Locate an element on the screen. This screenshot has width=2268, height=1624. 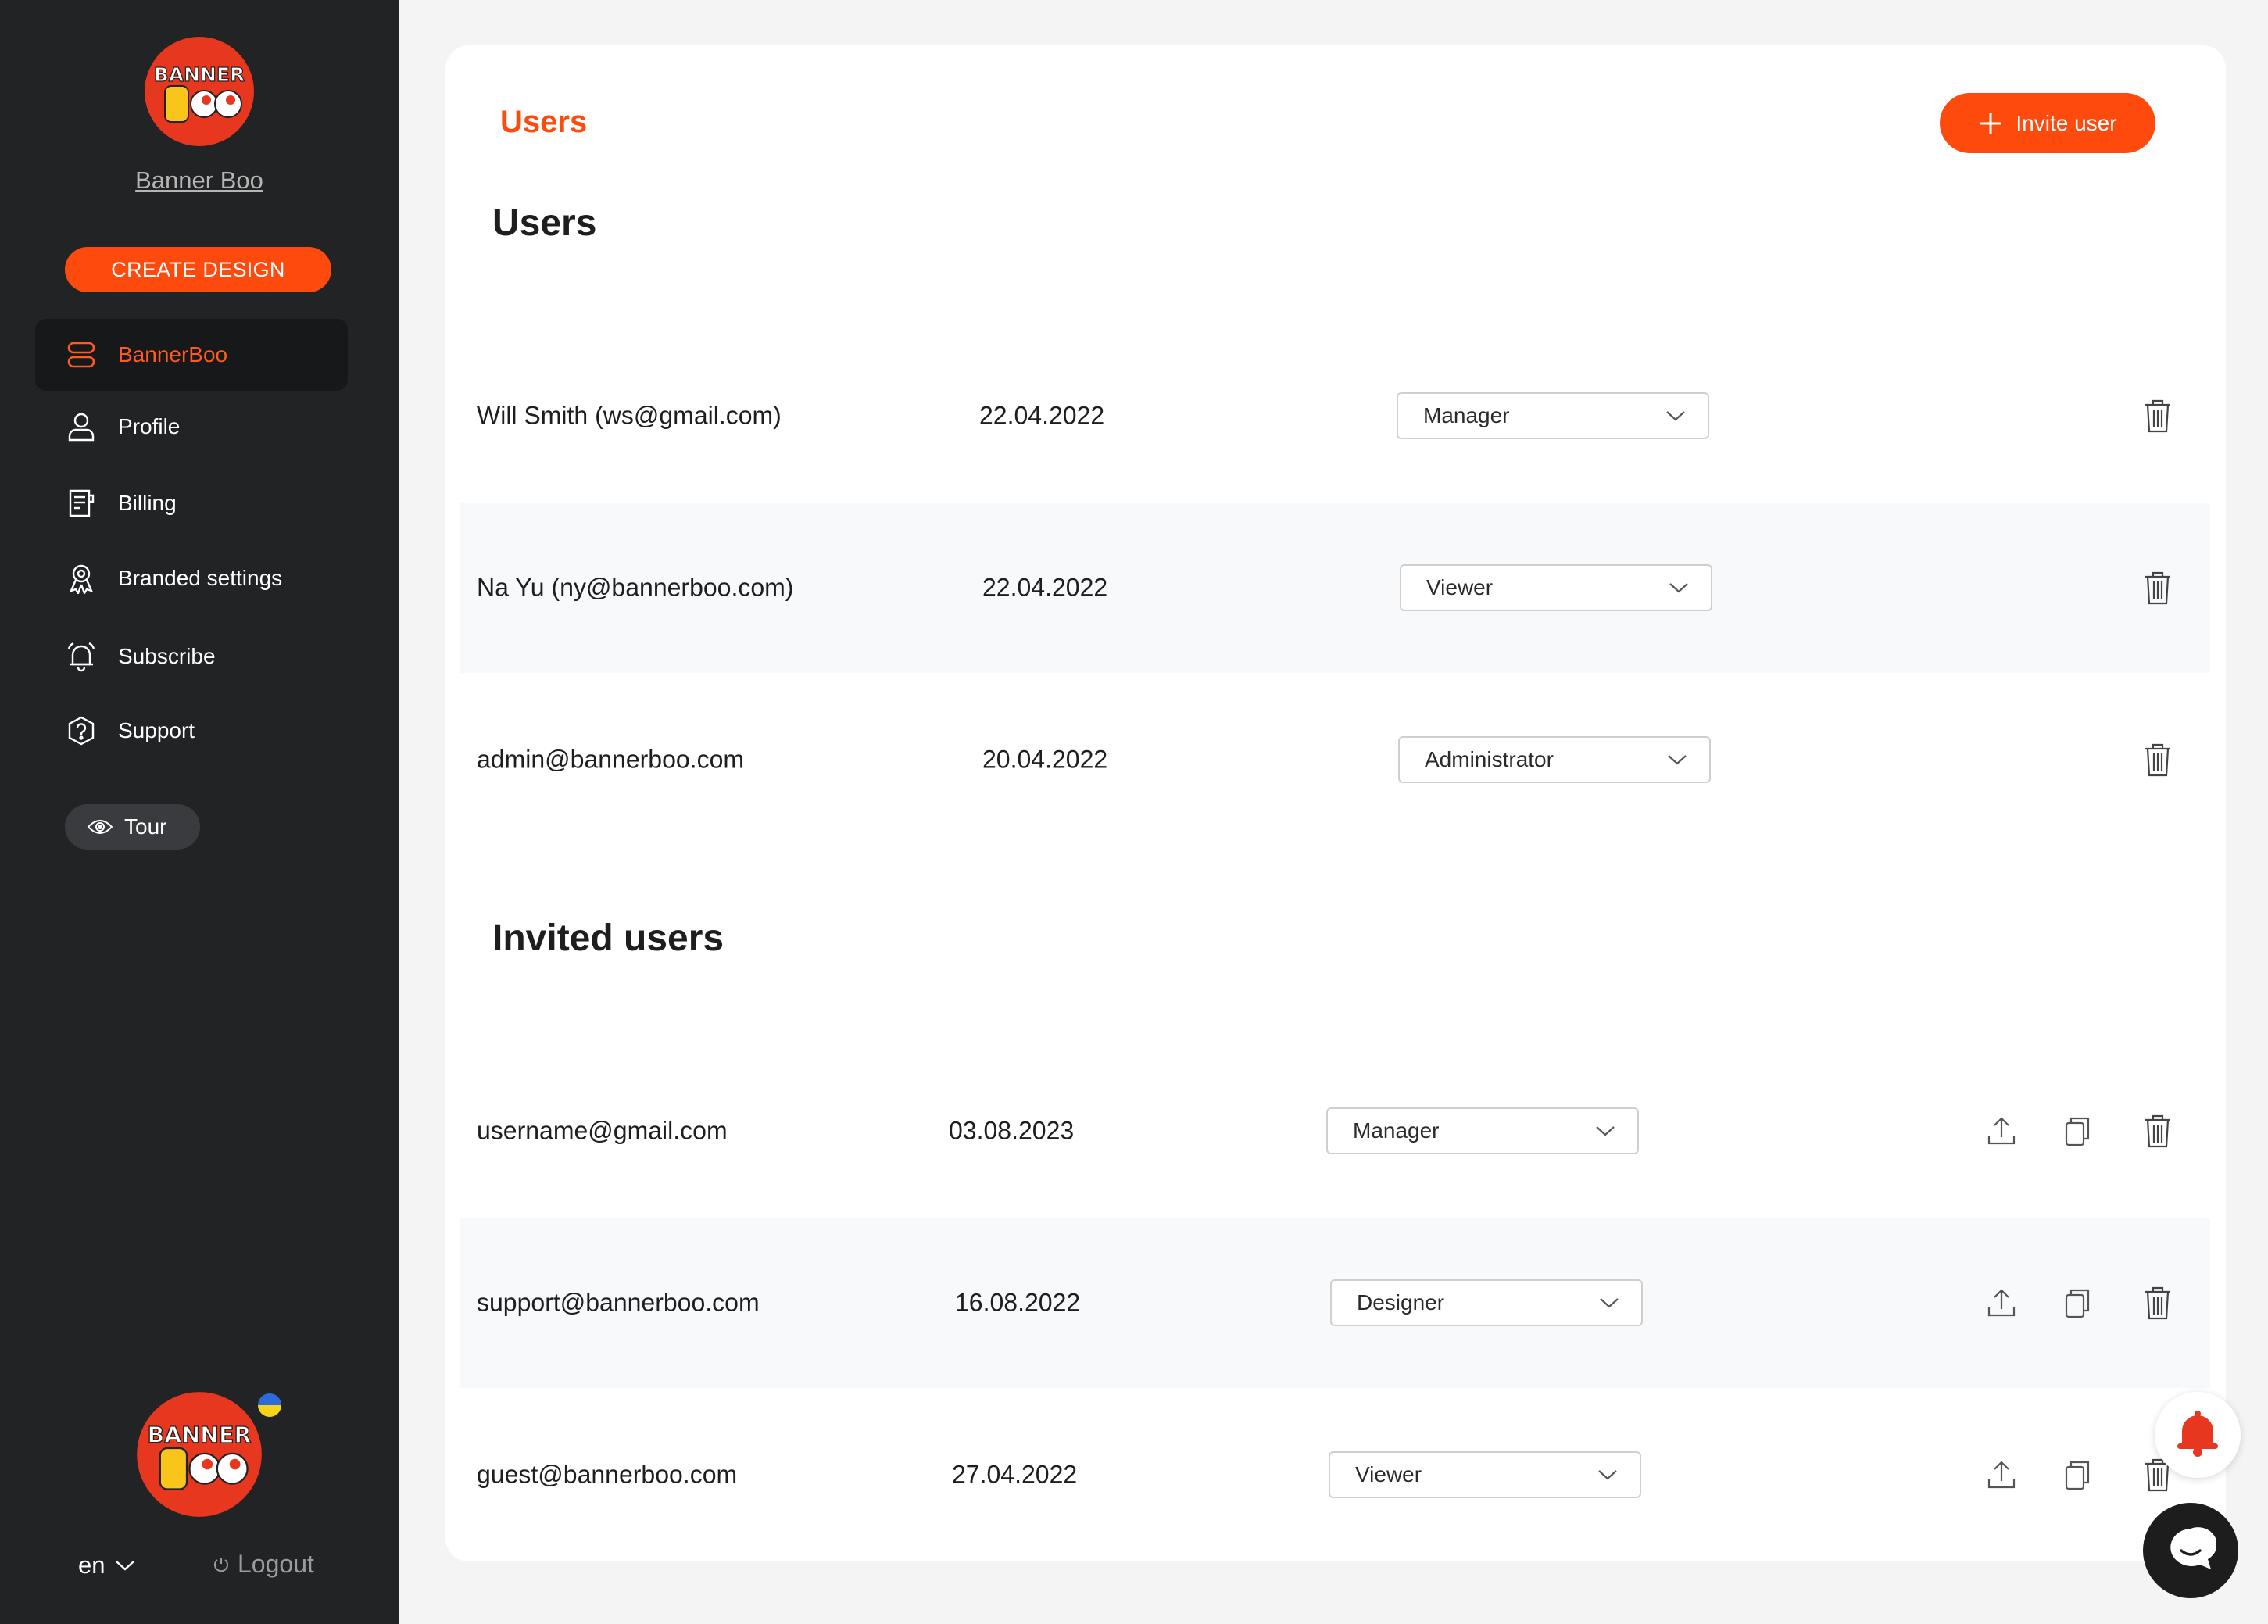
brand-logo-bottom: BANNER is located at coordinates (200, 1454).